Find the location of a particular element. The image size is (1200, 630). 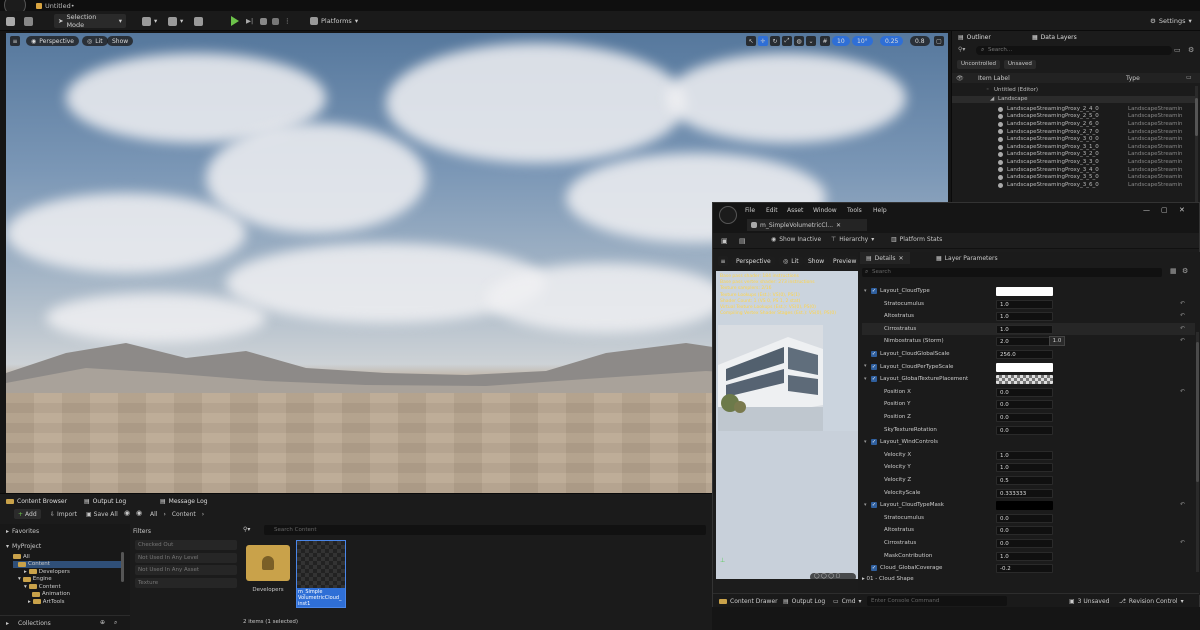

maximize-icon: ▢ is located at coordinates (1164, 210).